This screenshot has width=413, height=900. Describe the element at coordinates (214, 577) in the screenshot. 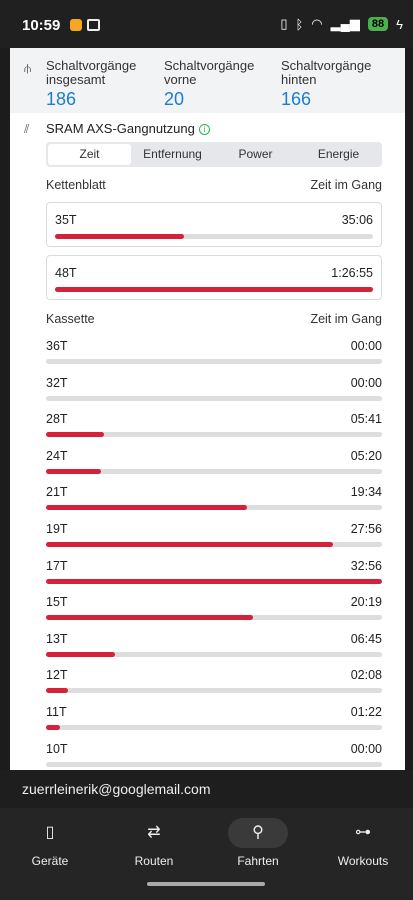

I see `cassette-row: 17T 32:56` at that location.